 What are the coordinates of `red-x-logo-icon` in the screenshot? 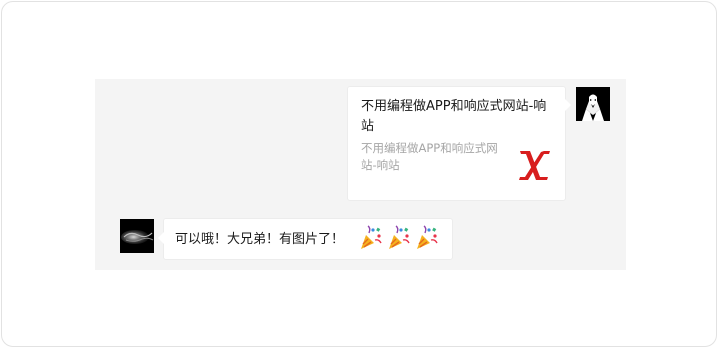 It's located at (534, 165).